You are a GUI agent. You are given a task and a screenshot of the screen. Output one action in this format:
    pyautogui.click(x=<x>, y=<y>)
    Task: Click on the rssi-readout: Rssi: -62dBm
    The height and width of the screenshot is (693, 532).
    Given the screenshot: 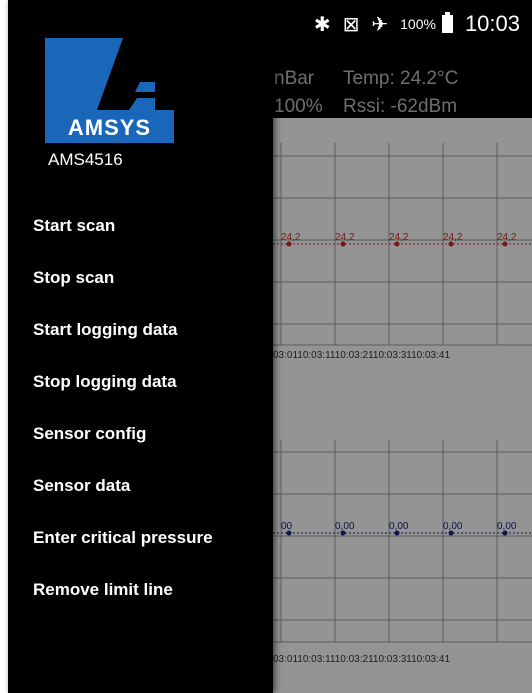 What is the action you would take?
    pyautogui.click(x=400, y=106)
    